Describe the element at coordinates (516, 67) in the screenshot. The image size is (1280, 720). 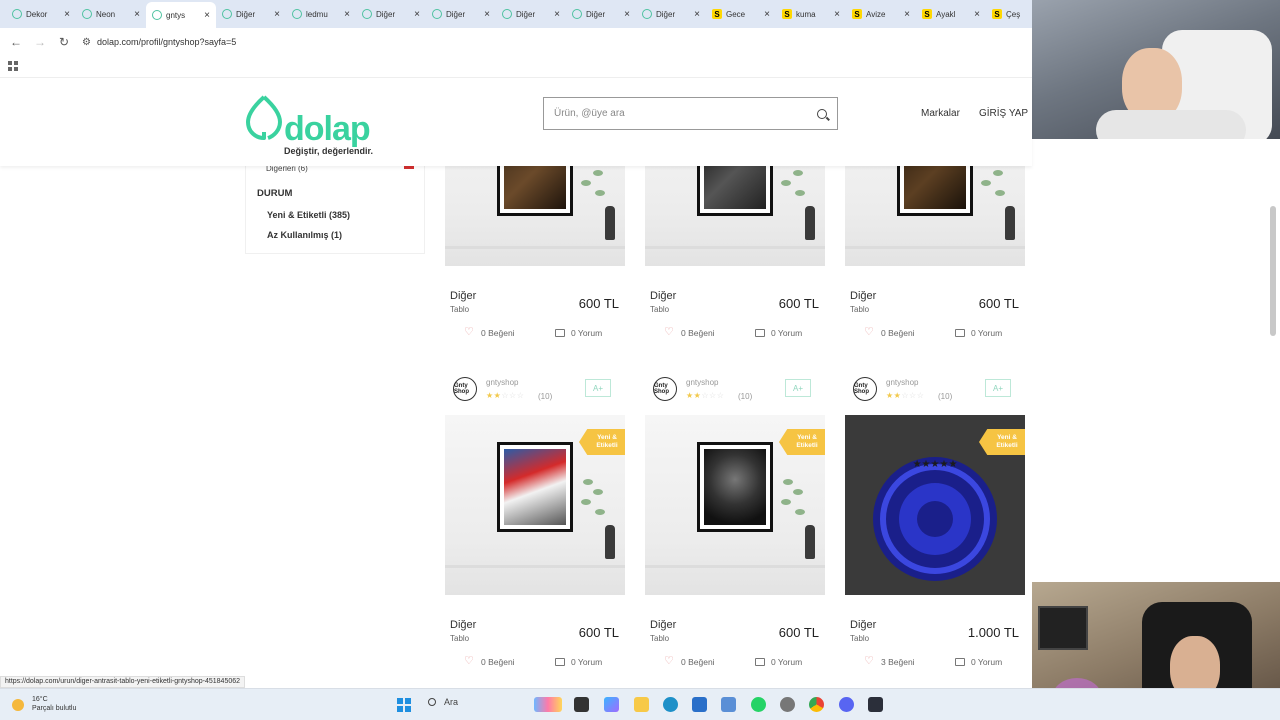
I see `bookmarks-bar` at that location.